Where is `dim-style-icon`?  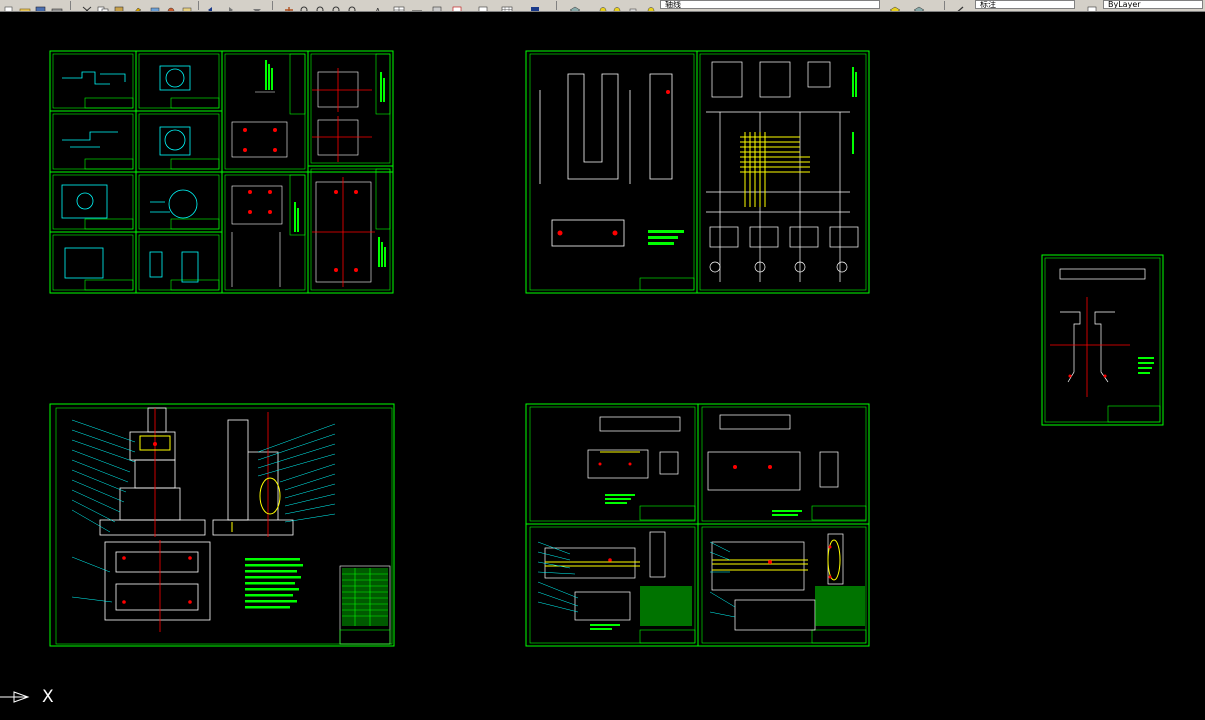
dim-style-icon is located at coordinates (417, 5).